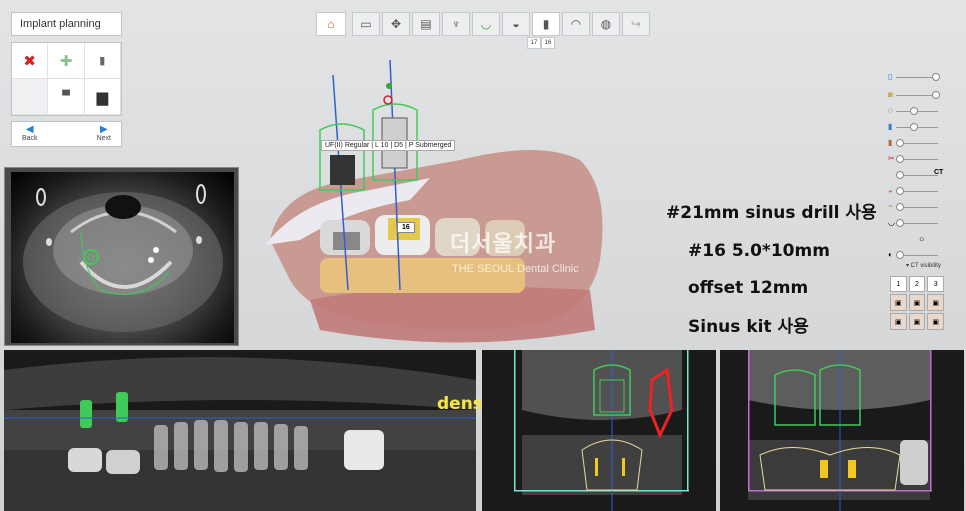 This screenshot has height=511, width=966. I want to click on implant-visibility-icon: ▯, so click(890, 76).